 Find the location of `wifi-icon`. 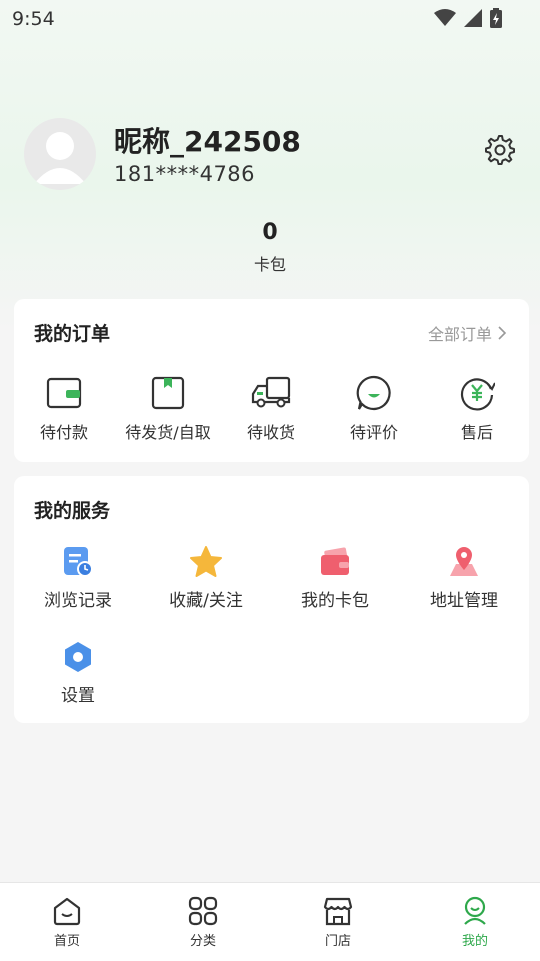

wifi-icon is located at coordinates (445, 17).